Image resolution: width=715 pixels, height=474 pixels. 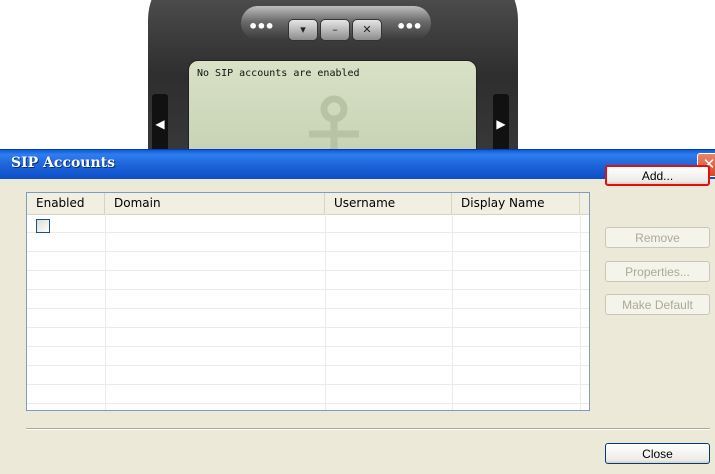 I want to click on phone-dropdown-button: ▾, so click(x=303, y=30).